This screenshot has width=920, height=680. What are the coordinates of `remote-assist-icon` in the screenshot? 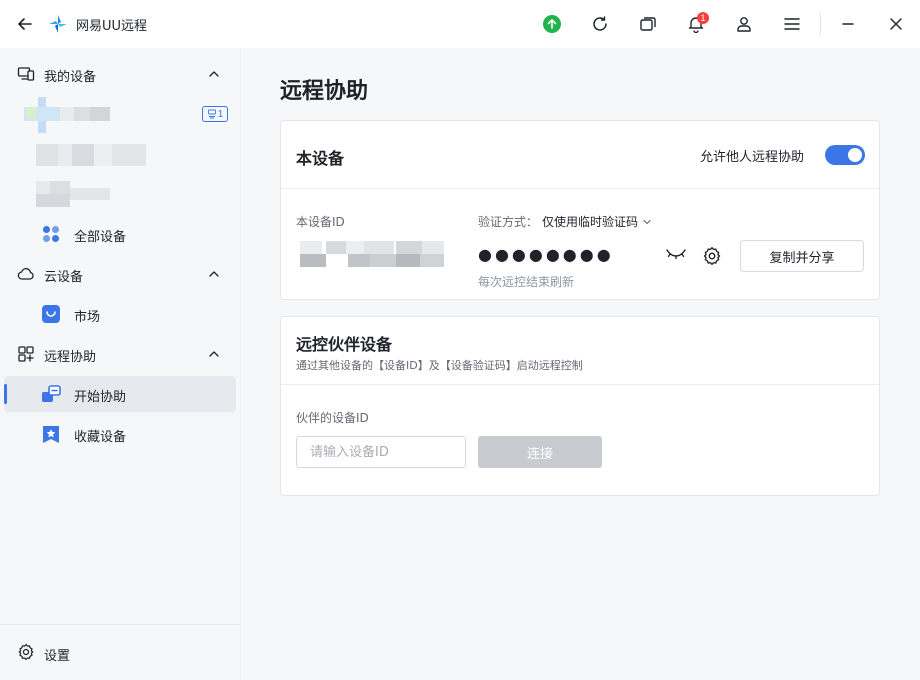 It's located at (26, 354).